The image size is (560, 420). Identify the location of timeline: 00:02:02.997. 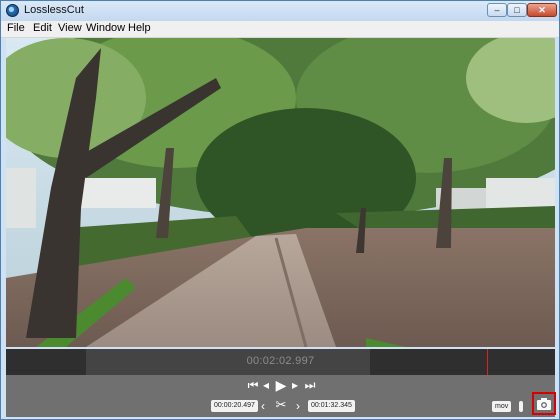
(280, 362).